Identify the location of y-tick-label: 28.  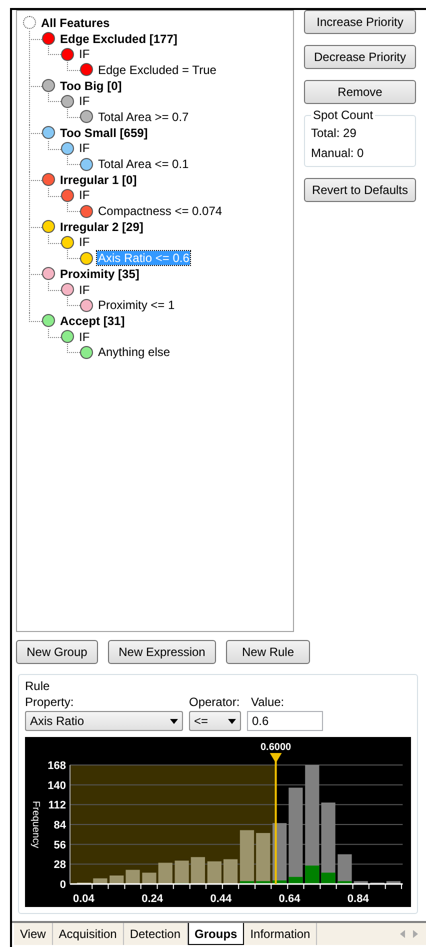
(60, 865).